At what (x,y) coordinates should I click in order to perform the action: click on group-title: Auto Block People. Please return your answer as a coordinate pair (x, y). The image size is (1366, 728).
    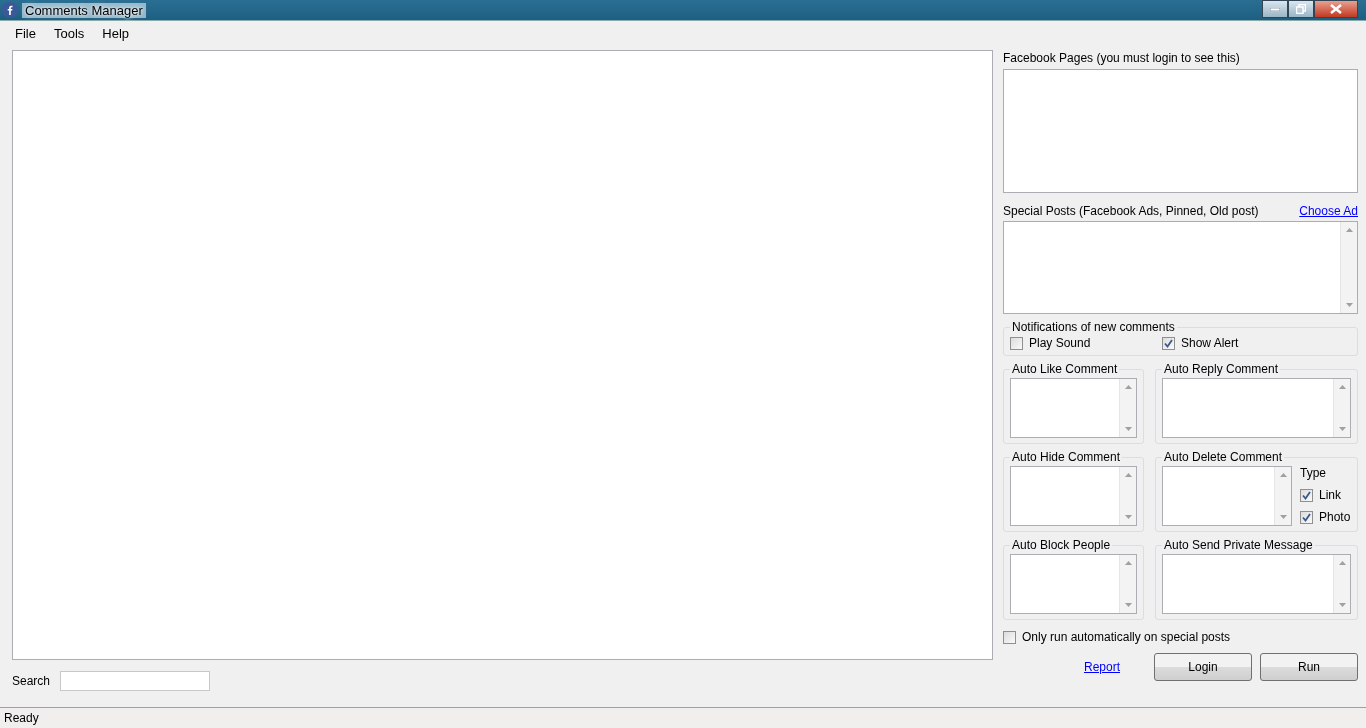
    Looking at the image, I should click on (1061, 545).